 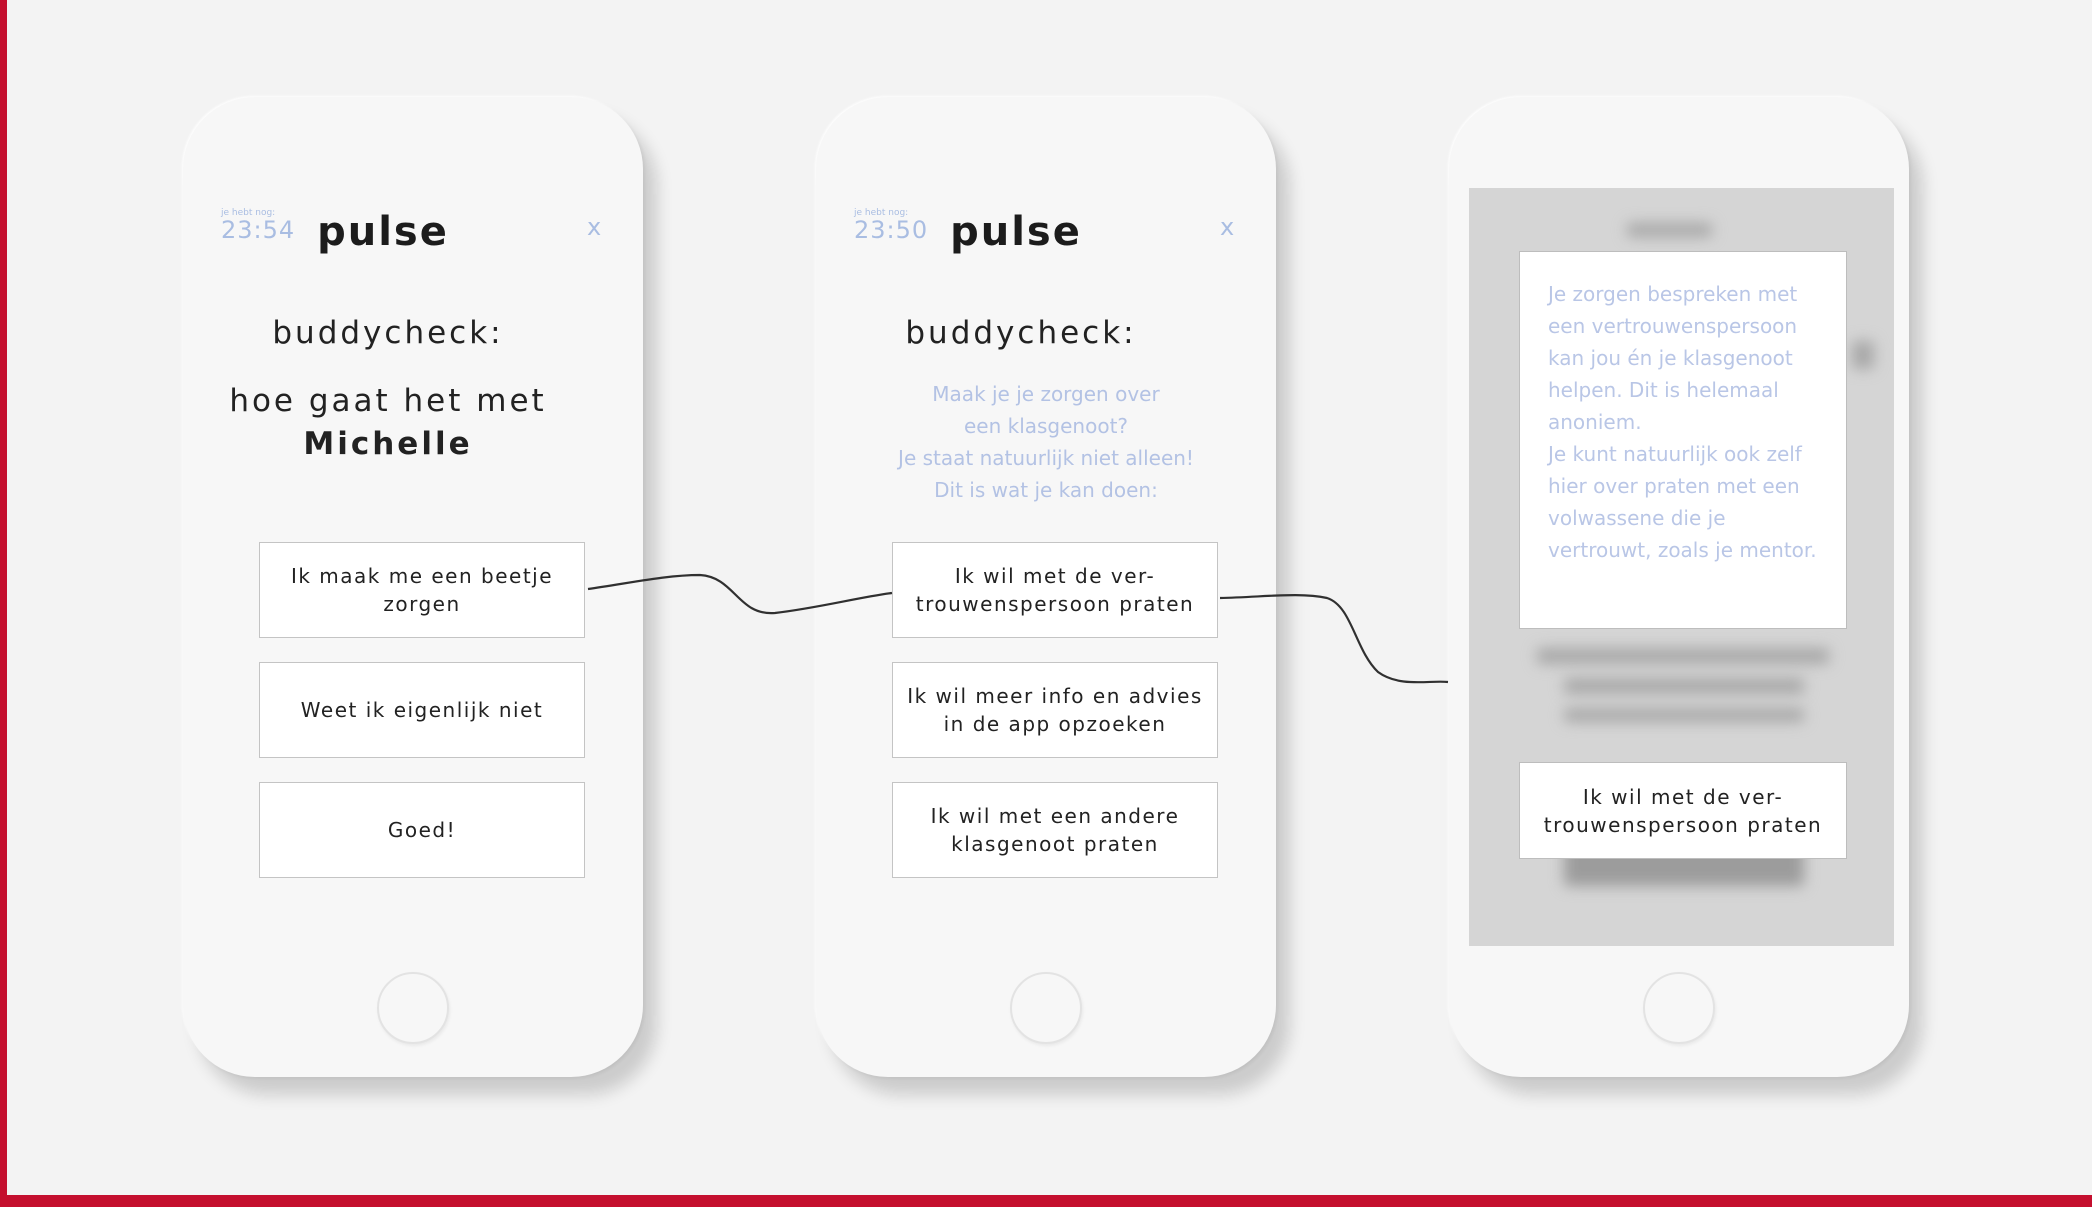 I want to click on info-line: een klasgenoot?, so click(x=1046, y=426).